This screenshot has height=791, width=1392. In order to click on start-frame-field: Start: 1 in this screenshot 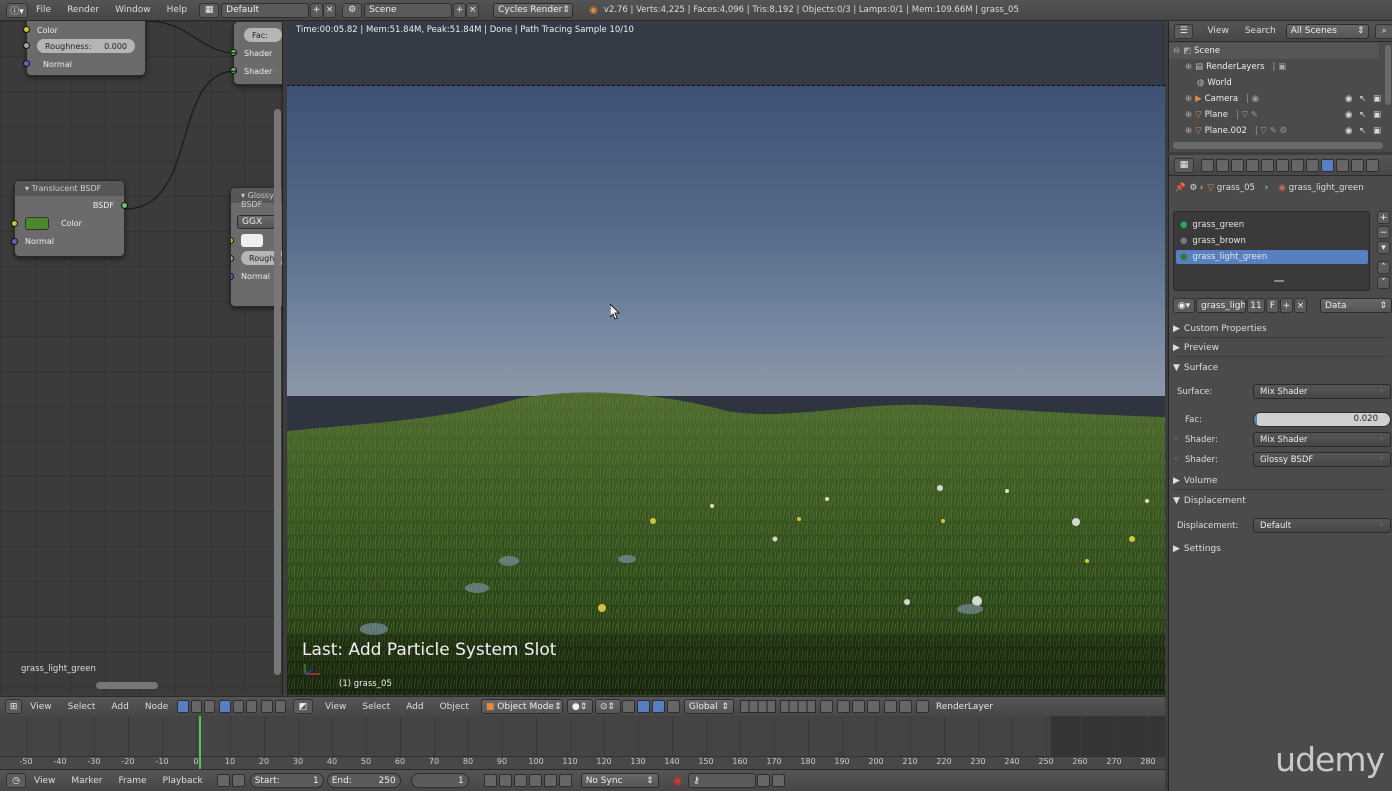, I will do `click(286, 780)`.